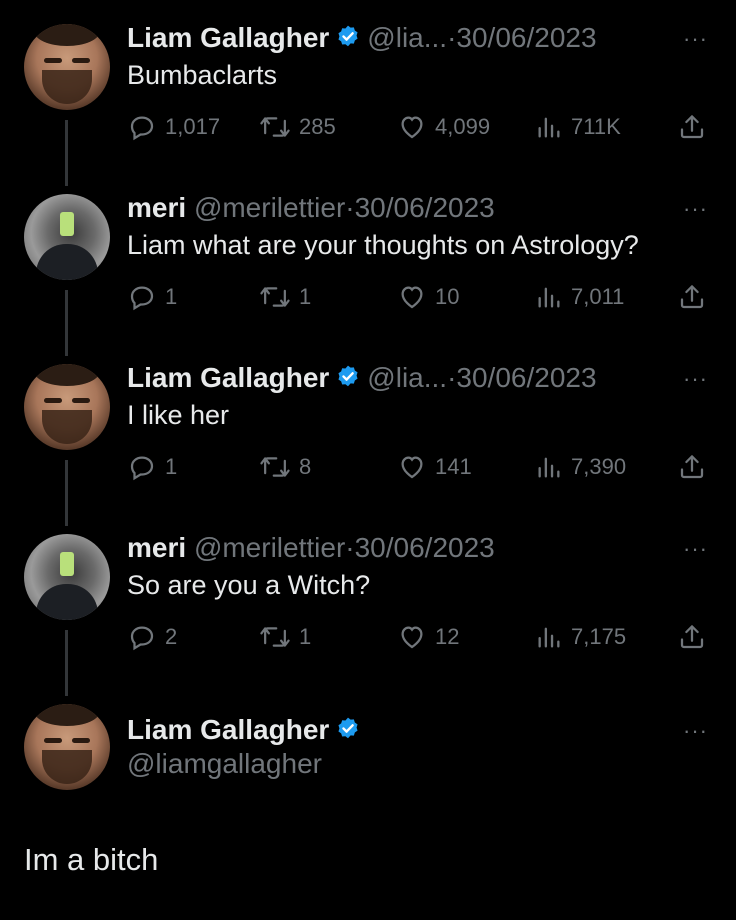  Describe the element at coordinates (297, 127) in the screenshot. I see `retweet-button: 285` at that location.